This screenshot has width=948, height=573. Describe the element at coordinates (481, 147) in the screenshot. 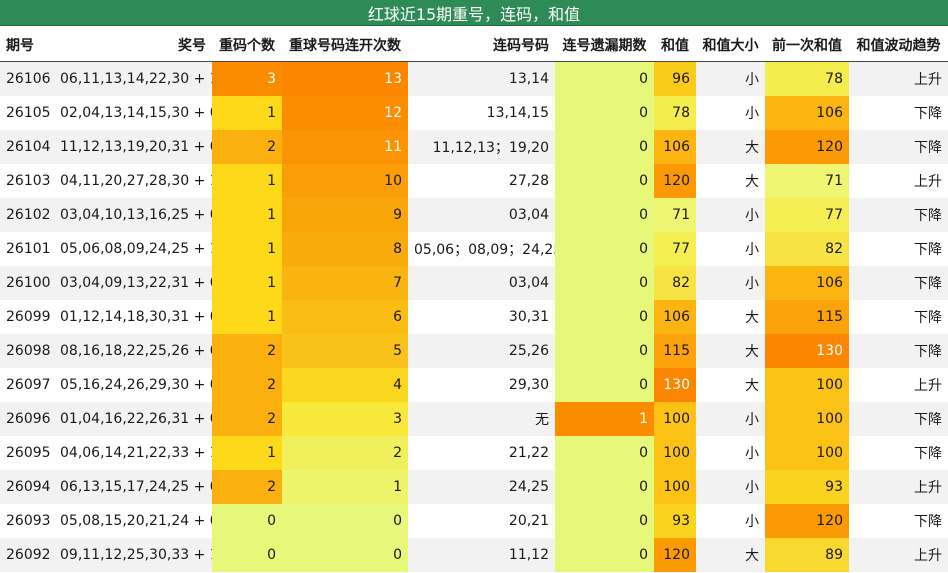

I see `cell-consec: 11,12,13；19,20` at that location.